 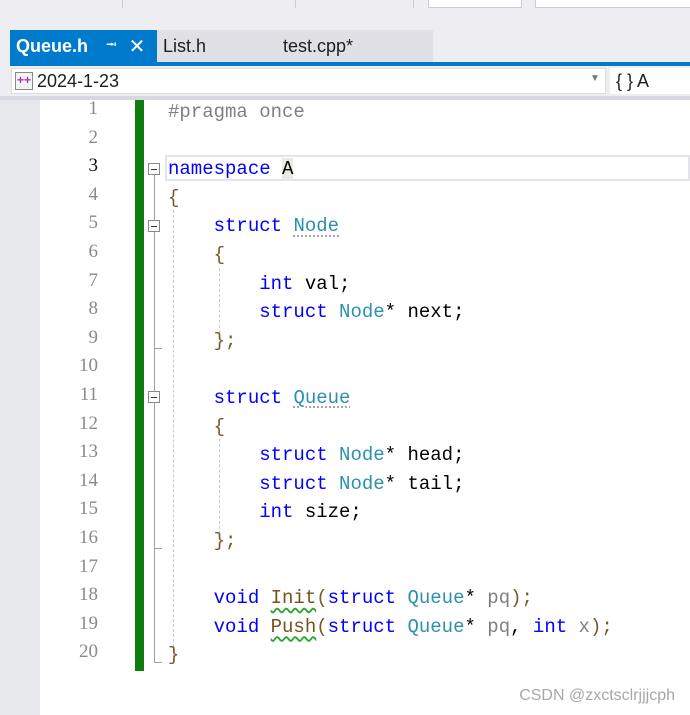 I want to click on indicator-margin, so click(x=20, y=405).